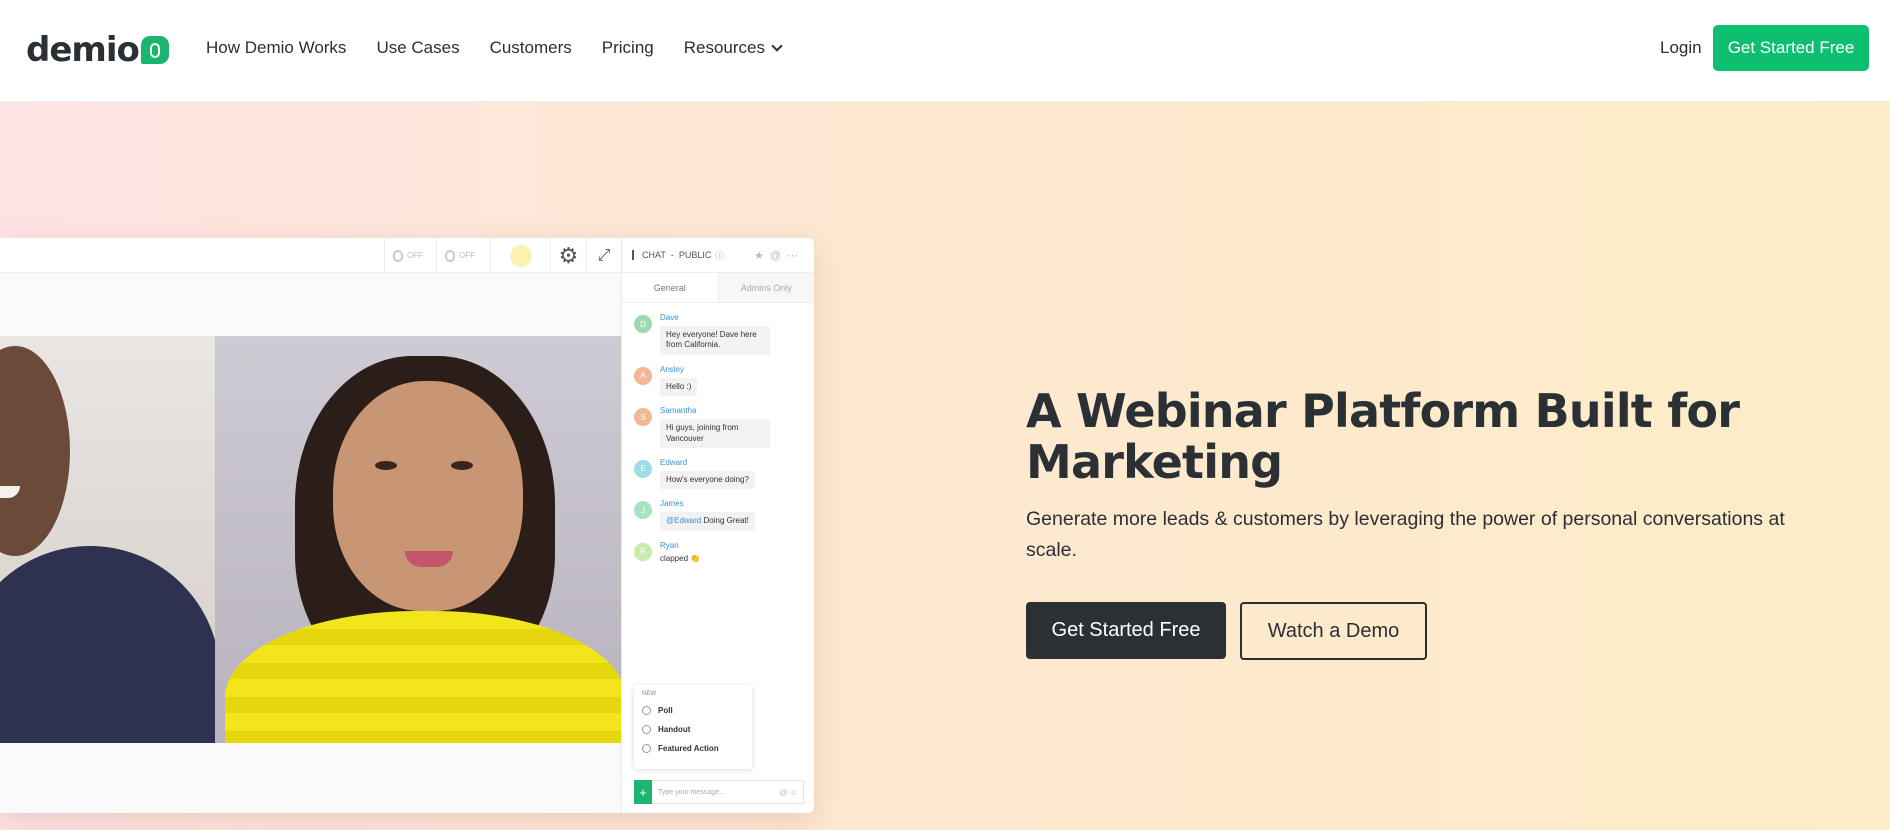 This screenshot has height=830, width=1890. I want to click on demio-logo: demio, so click(97, 50).